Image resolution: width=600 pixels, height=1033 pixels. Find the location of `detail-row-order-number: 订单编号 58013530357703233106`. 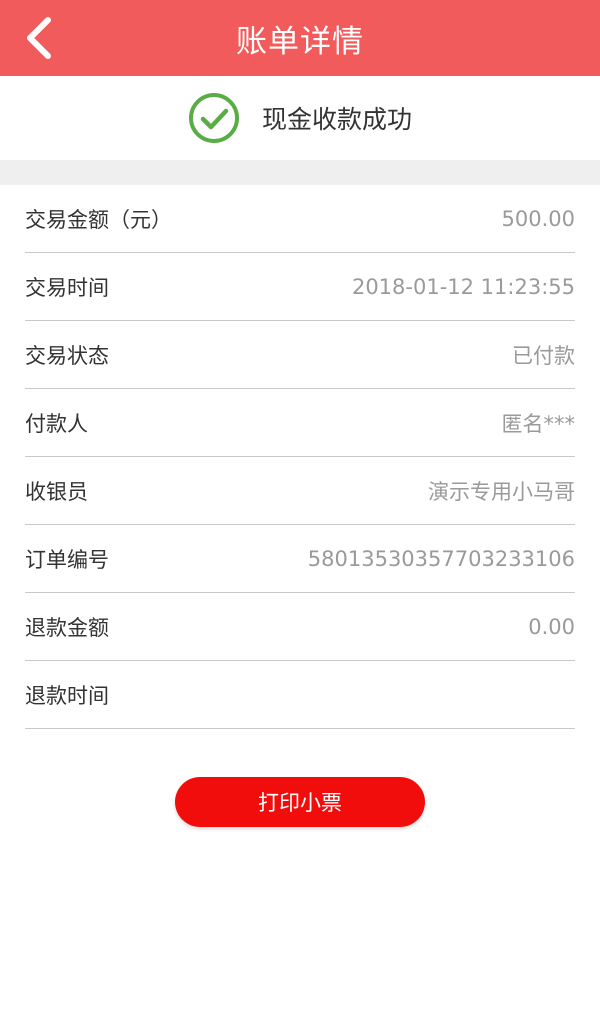

detail-row-order-number: 订单编号 58013530357703233106 is located at coordinates (300, 559).